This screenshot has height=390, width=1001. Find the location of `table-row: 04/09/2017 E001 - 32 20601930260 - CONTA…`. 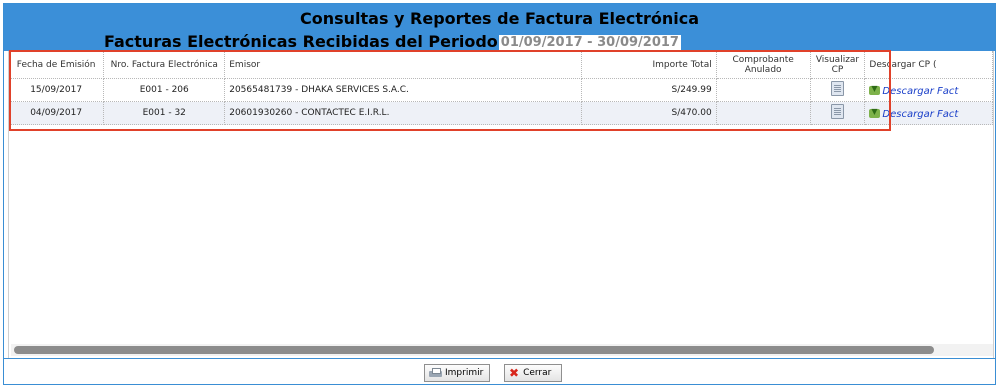

table-row: 04/09/2017 E001 - 32 20601930260 - CONTA… is located at coordinates (501, 113).